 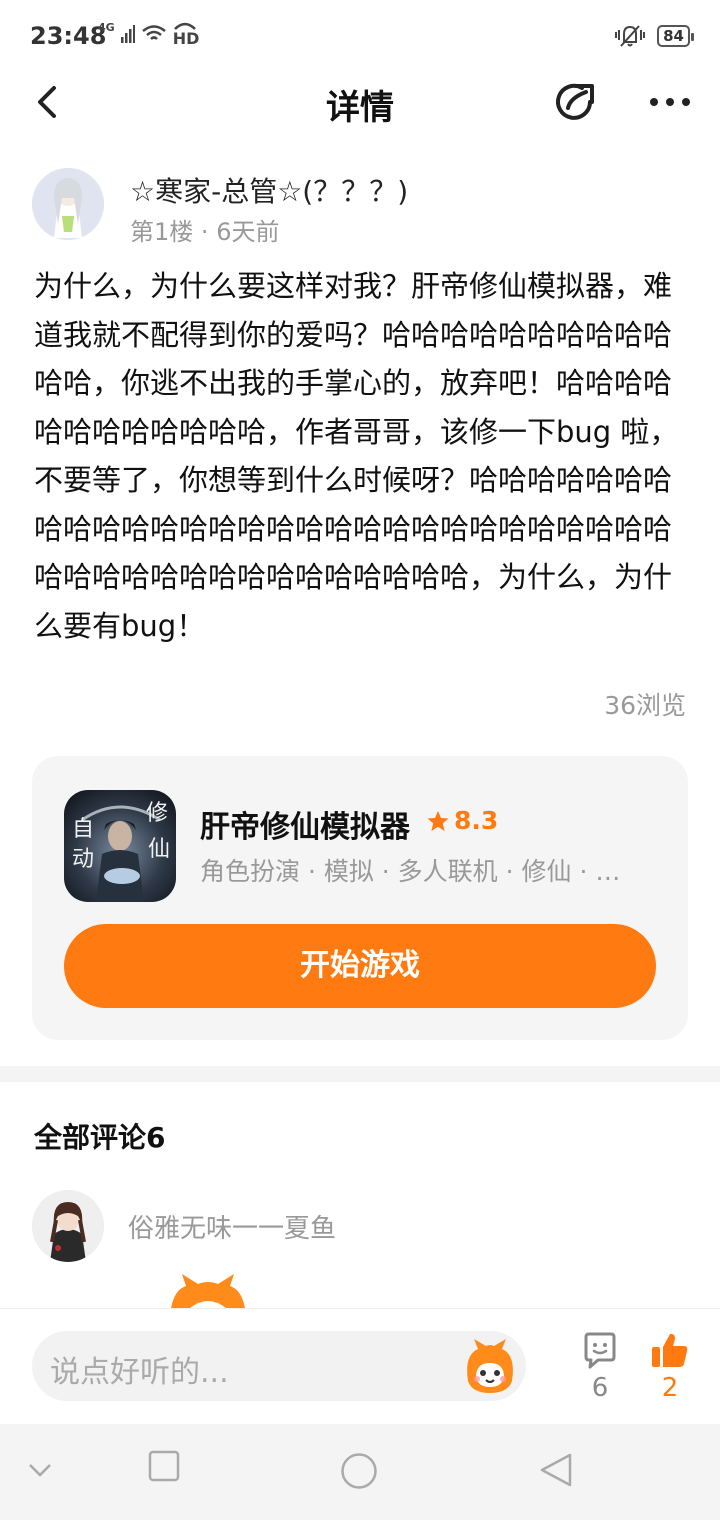 What do you see at coordinates (556, 1470) in the screenshot?
I see `nav-back-icon` at bounding box center [556, 1470].